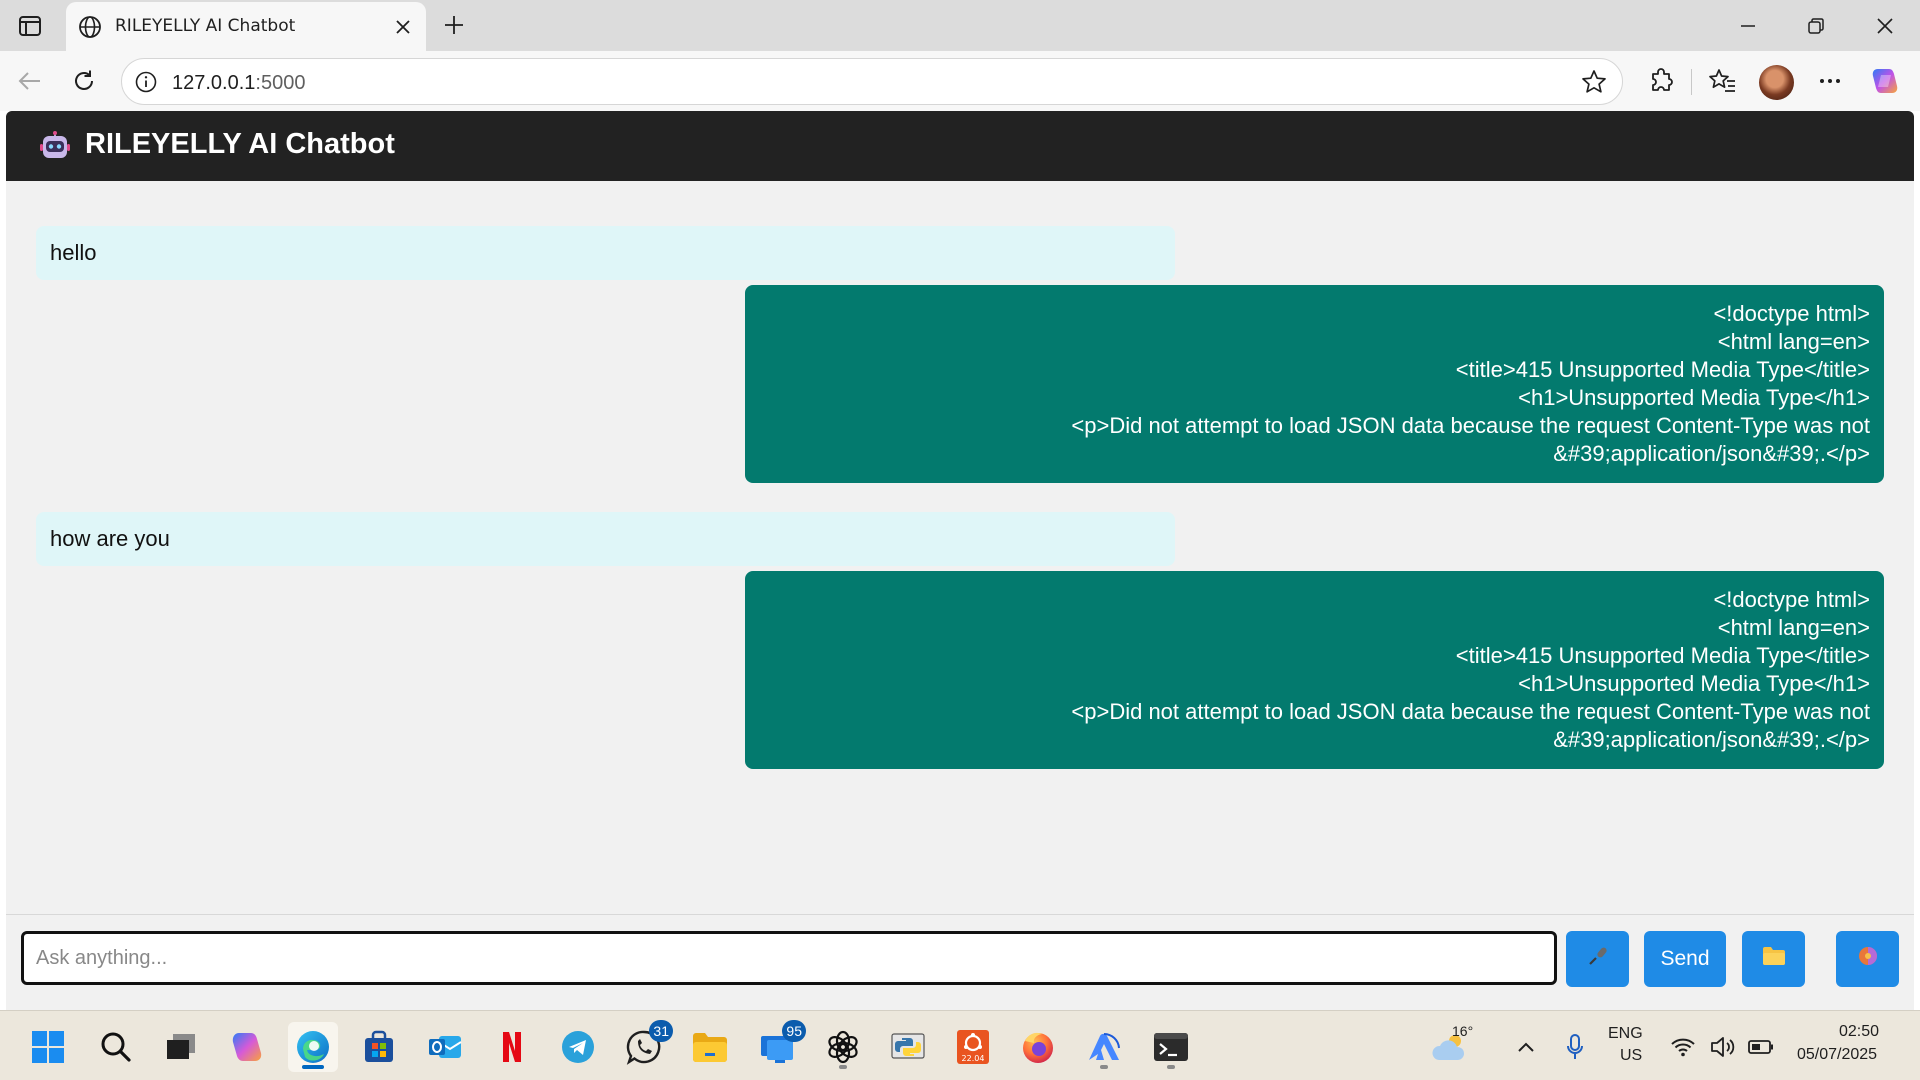 The image size is (1920, 1080). I want to click on minimize-icon, so click(1748, 26).